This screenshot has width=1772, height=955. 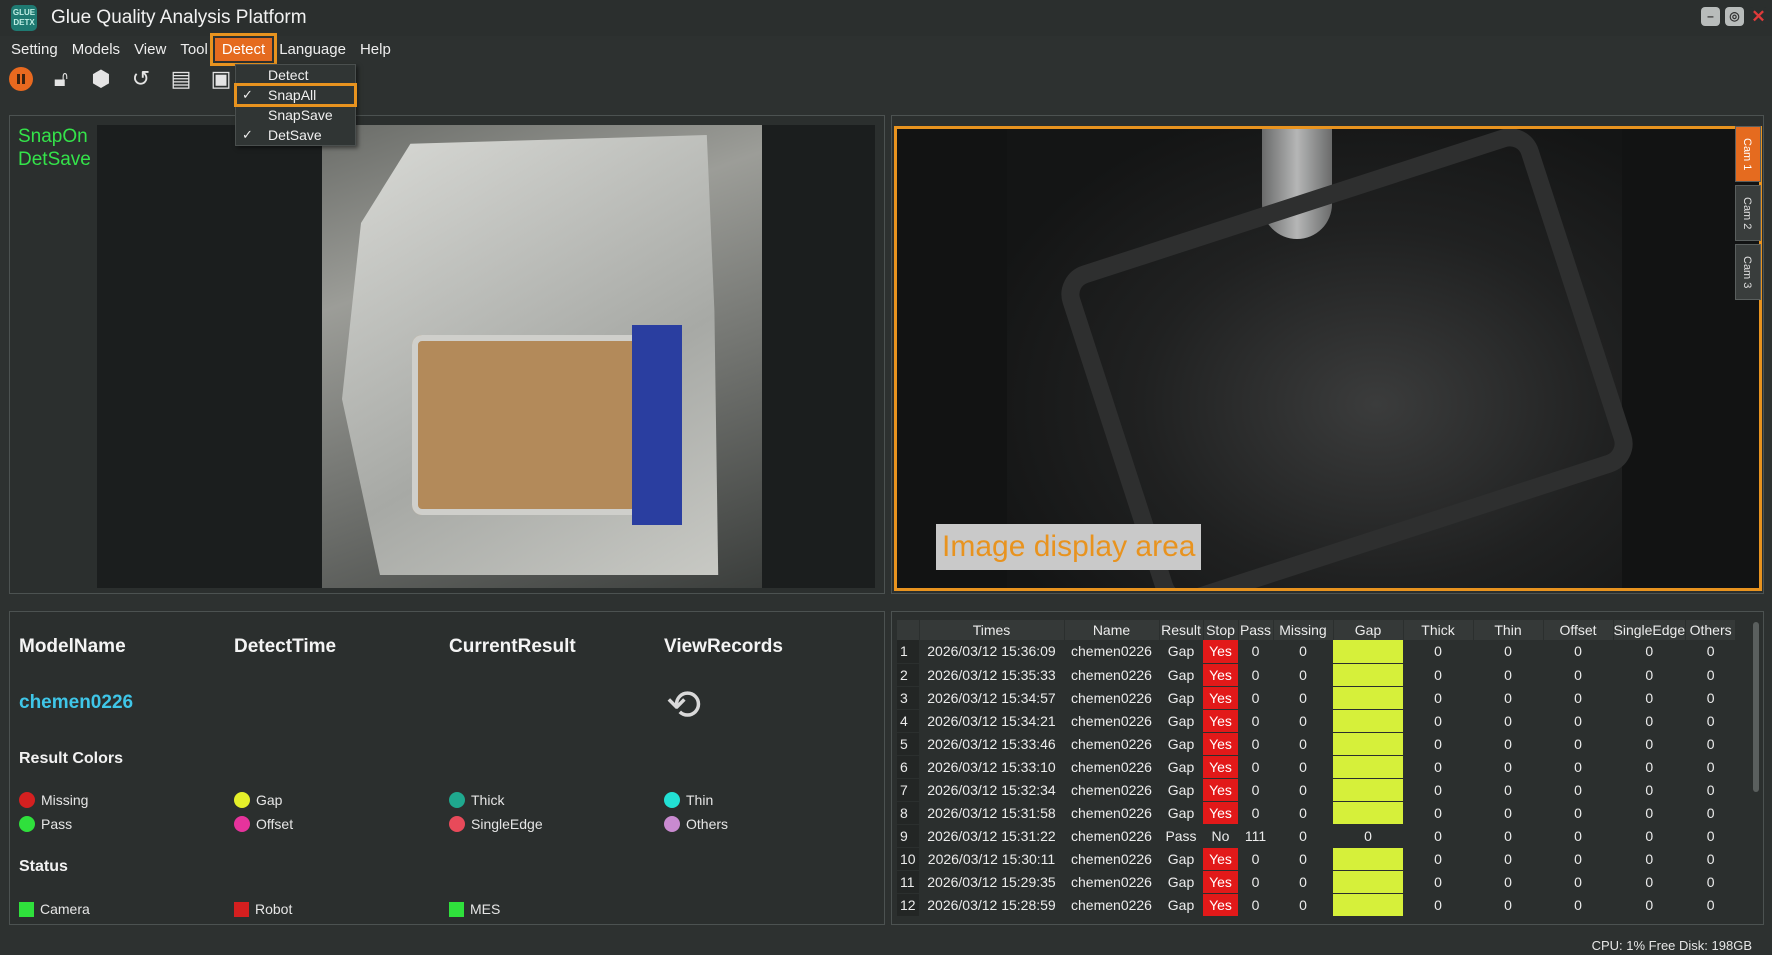 What do you see at coordinates (53, 136) in the screenshot?
I see `snapon-indicator: SnapOn` at bounding box center [53, 136].